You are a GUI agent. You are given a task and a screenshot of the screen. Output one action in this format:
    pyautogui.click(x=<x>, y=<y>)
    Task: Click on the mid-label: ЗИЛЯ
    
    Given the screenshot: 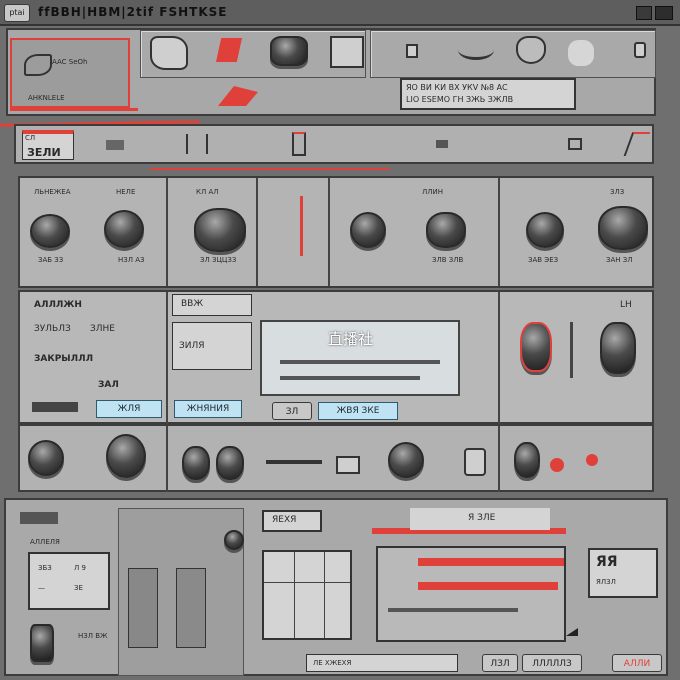 What is the action you would take?
    pyautogui.click(x=192, y=346)
    